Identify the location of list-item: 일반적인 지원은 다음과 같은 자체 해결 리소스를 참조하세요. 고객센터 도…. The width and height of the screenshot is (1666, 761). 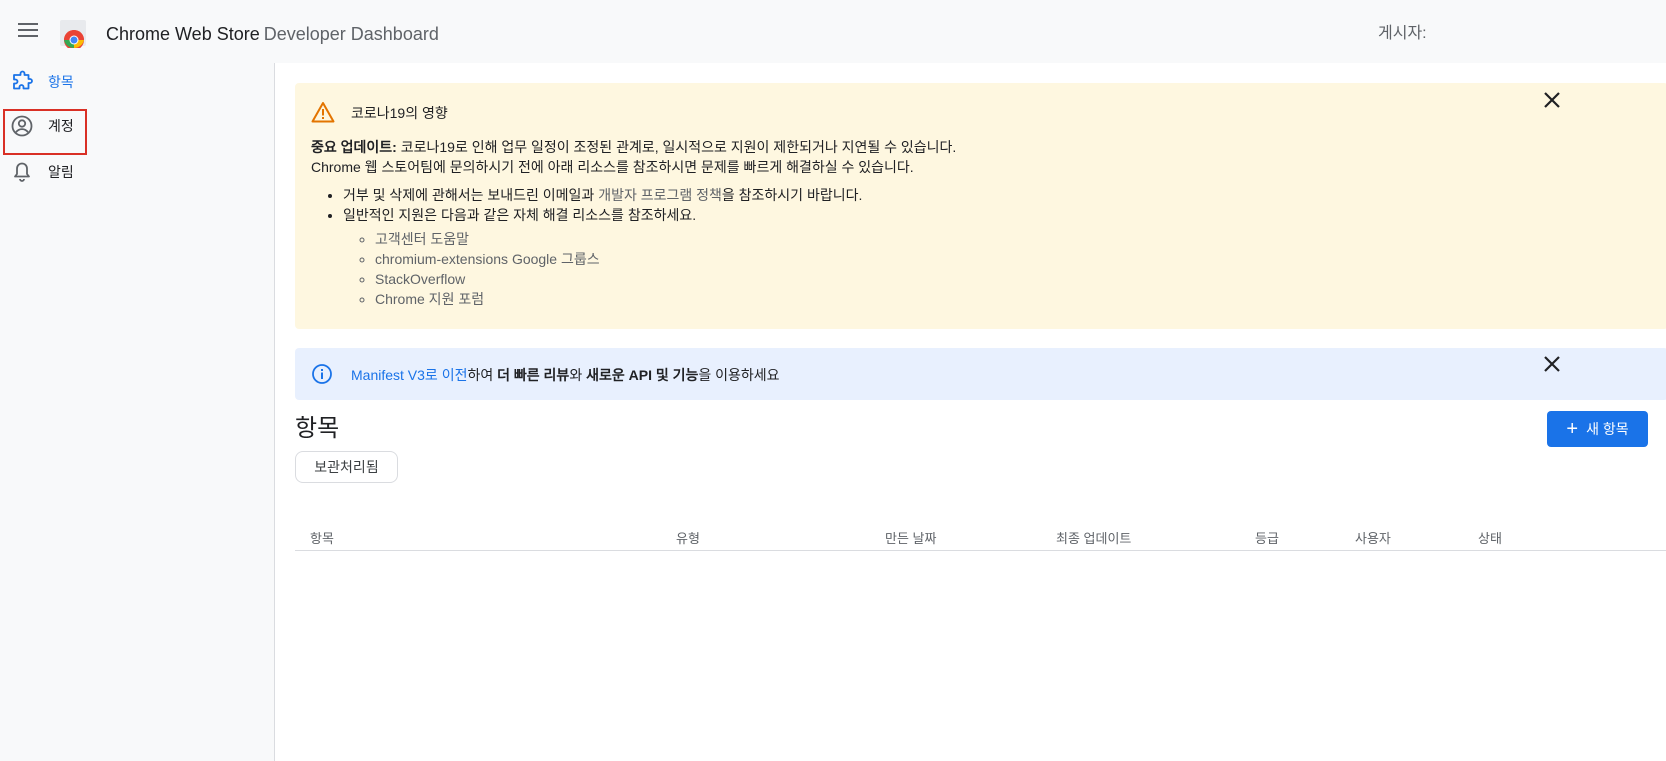
(977, 257).